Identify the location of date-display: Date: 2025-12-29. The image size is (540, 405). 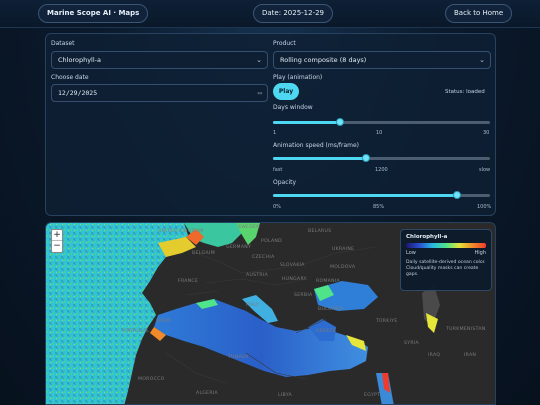
(293, 13).